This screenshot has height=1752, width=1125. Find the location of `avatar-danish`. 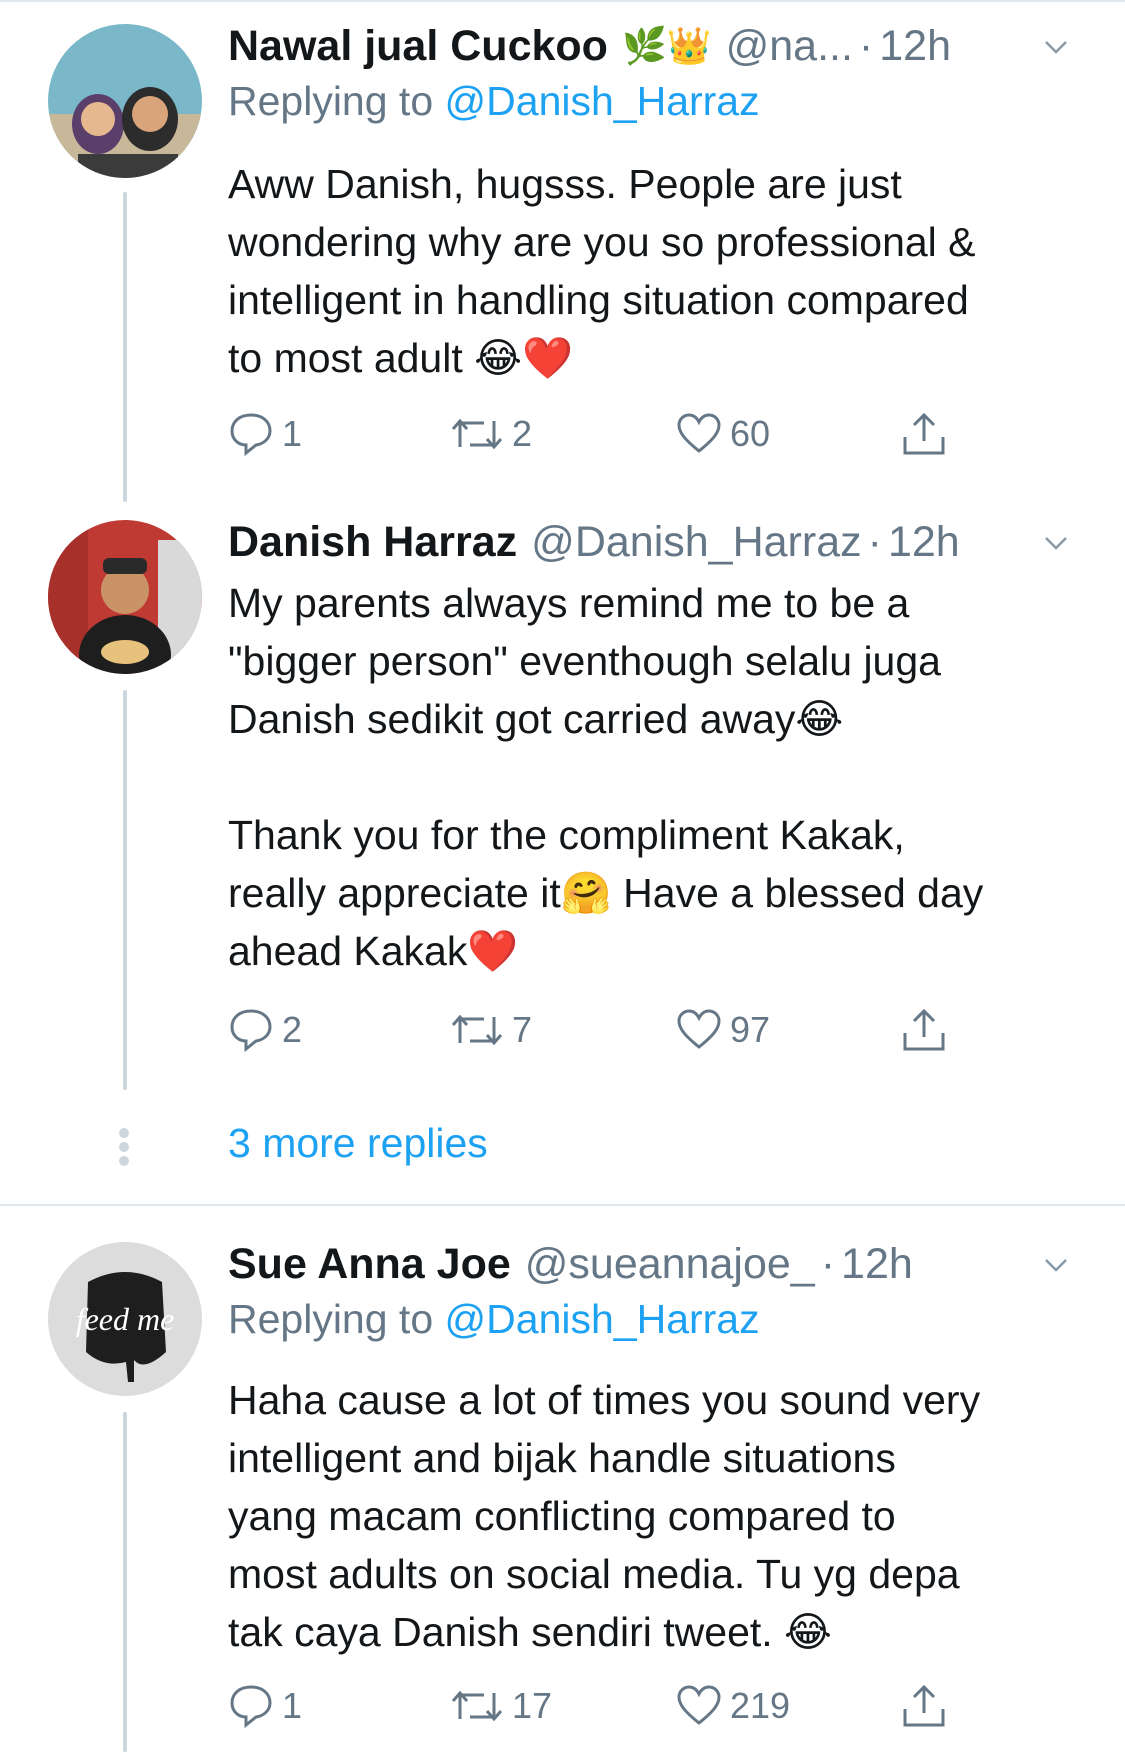

avatar-danish is located at coordinates (125, 597).